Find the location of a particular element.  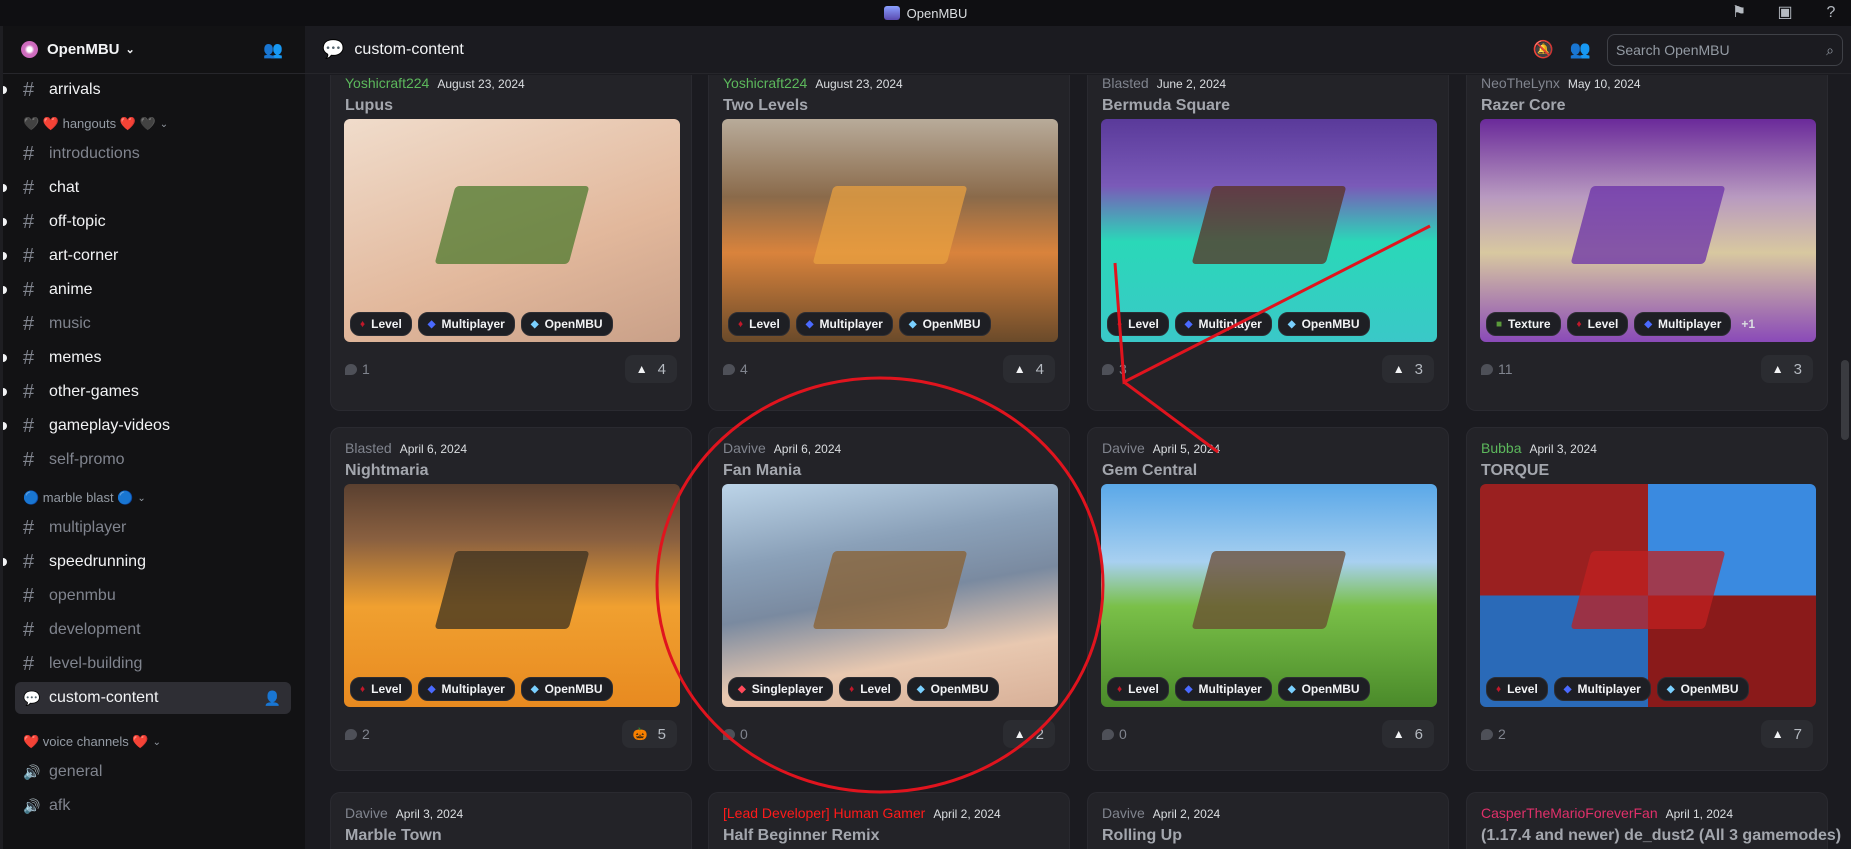

post-author: [Lead Developer] Human Gamer is located at coordinates (824, 813).